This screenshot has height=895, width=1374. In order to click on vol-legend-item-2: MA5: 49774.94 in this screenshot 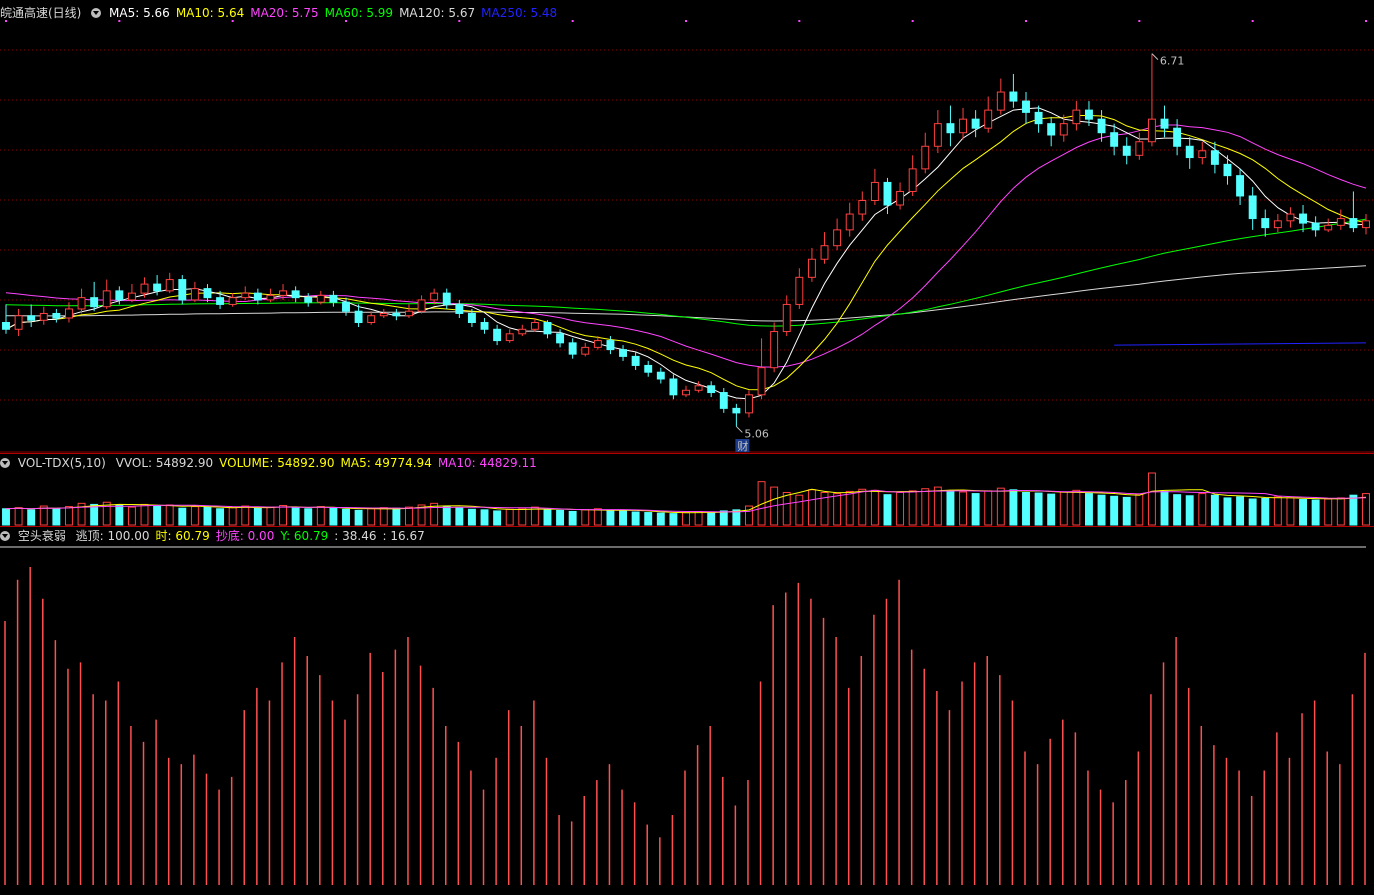, I will do `click(386, 463)`.